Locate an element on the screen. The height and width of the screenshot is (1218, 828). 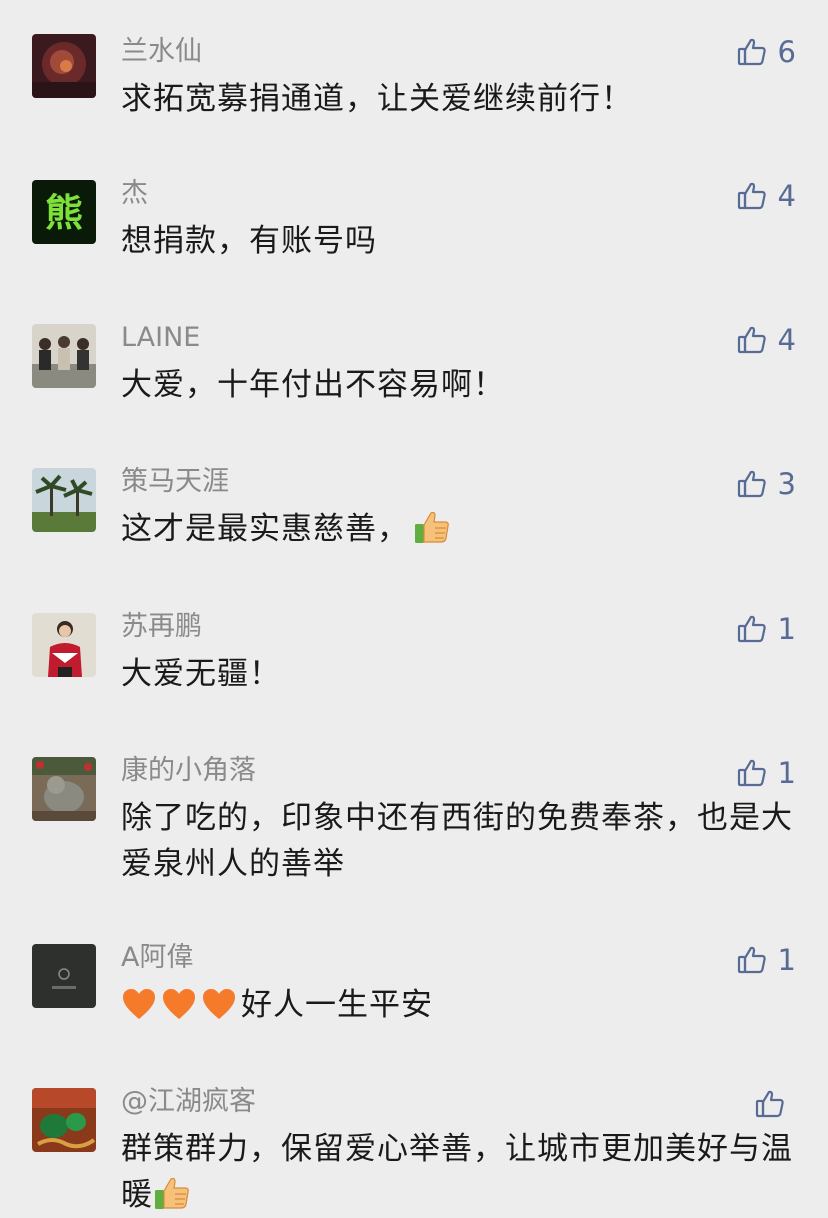
like-button: 6 is located at coordinates (766, 52).